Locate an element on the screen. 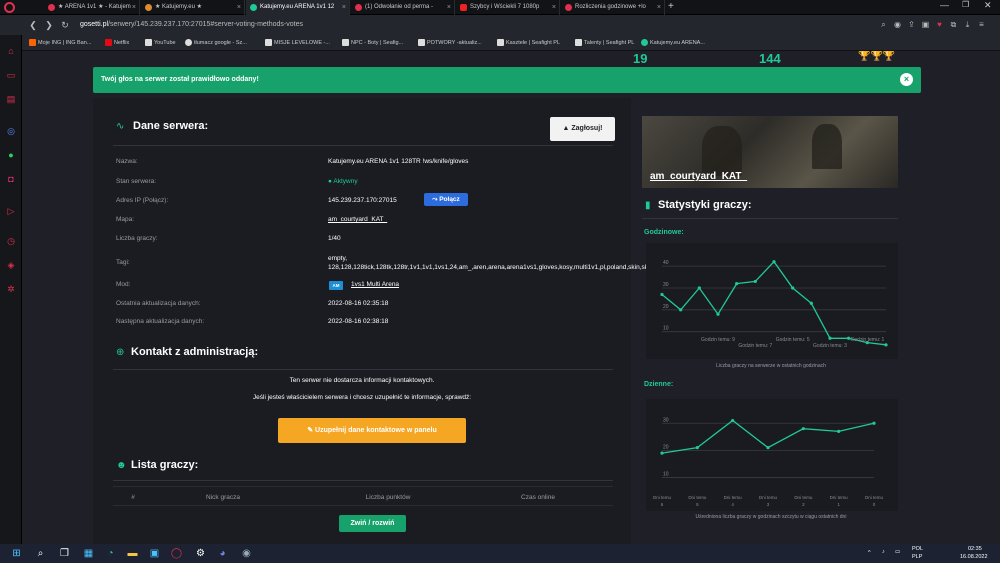 The height and width of the screenshot is (563, 1000). top-stats-strip: 19 144 🏆🏆🏆 is located at coordinates (511, 59).